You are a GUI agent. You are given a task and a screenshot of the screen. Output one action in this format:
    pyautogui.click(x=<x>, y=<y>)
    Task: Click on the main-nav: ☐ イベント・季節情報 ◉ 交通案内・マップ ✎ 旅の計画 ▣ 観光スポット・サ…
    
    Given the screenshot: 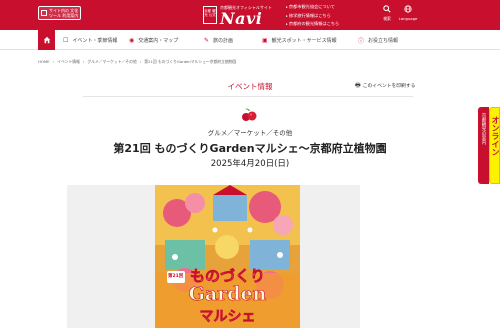 What is the action you would take?
    pyautogui.click(x=250, y=40)
    